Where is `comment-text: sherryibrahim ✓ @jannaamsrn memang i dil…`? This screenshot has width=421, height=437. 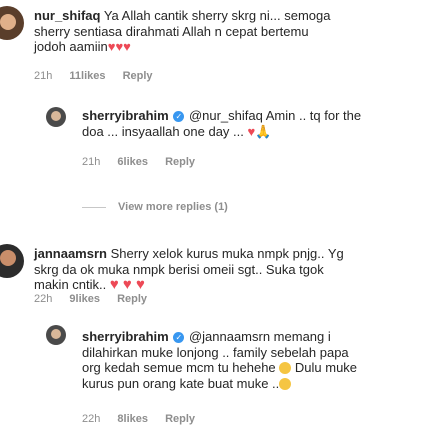
comment-text: sherryibrahim ✓ @jannaamsrn memang i dil… is located at coordinates (220, 360).